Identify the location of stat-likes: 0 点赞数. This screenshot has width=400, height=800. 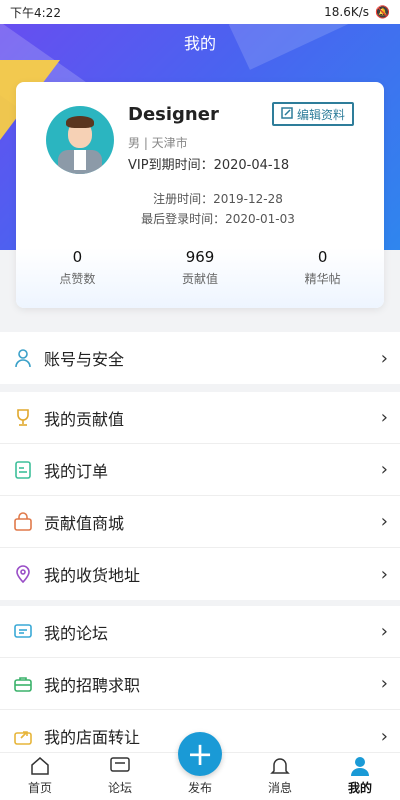
(77, 267).